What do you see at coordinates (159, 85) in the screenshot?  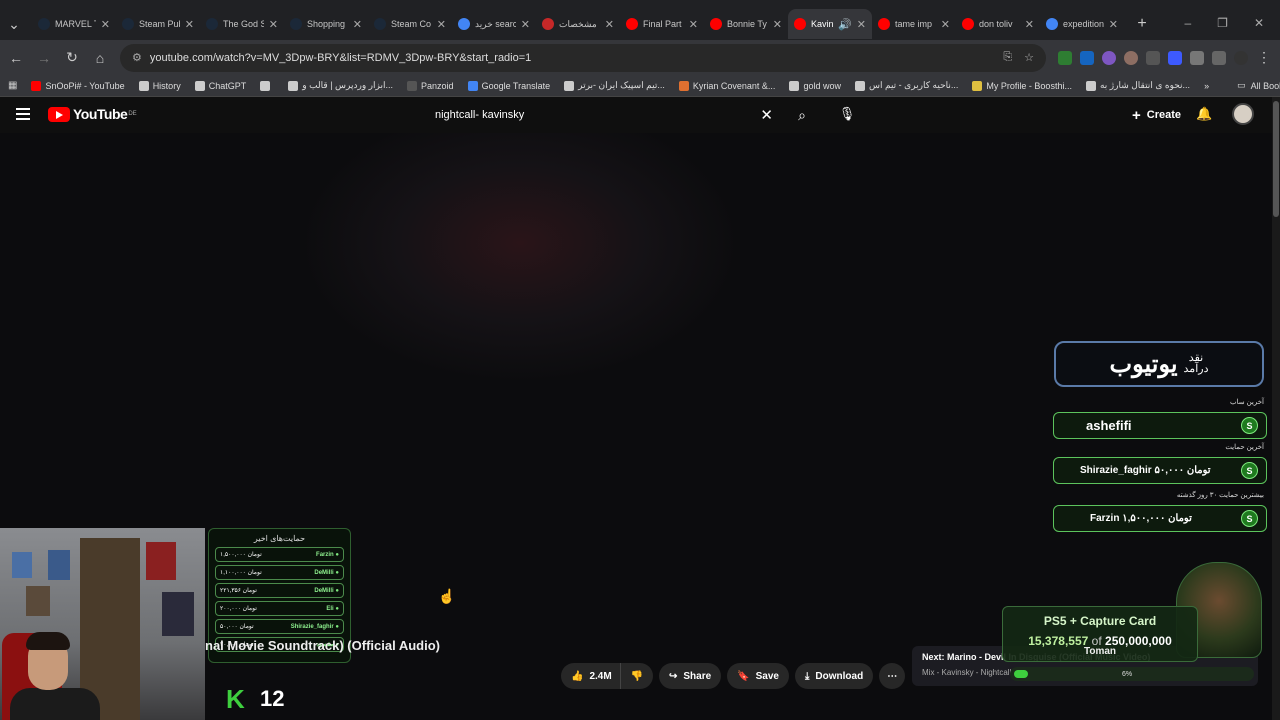 I see `bookmark-item: History` at bounding box center [159, 85].